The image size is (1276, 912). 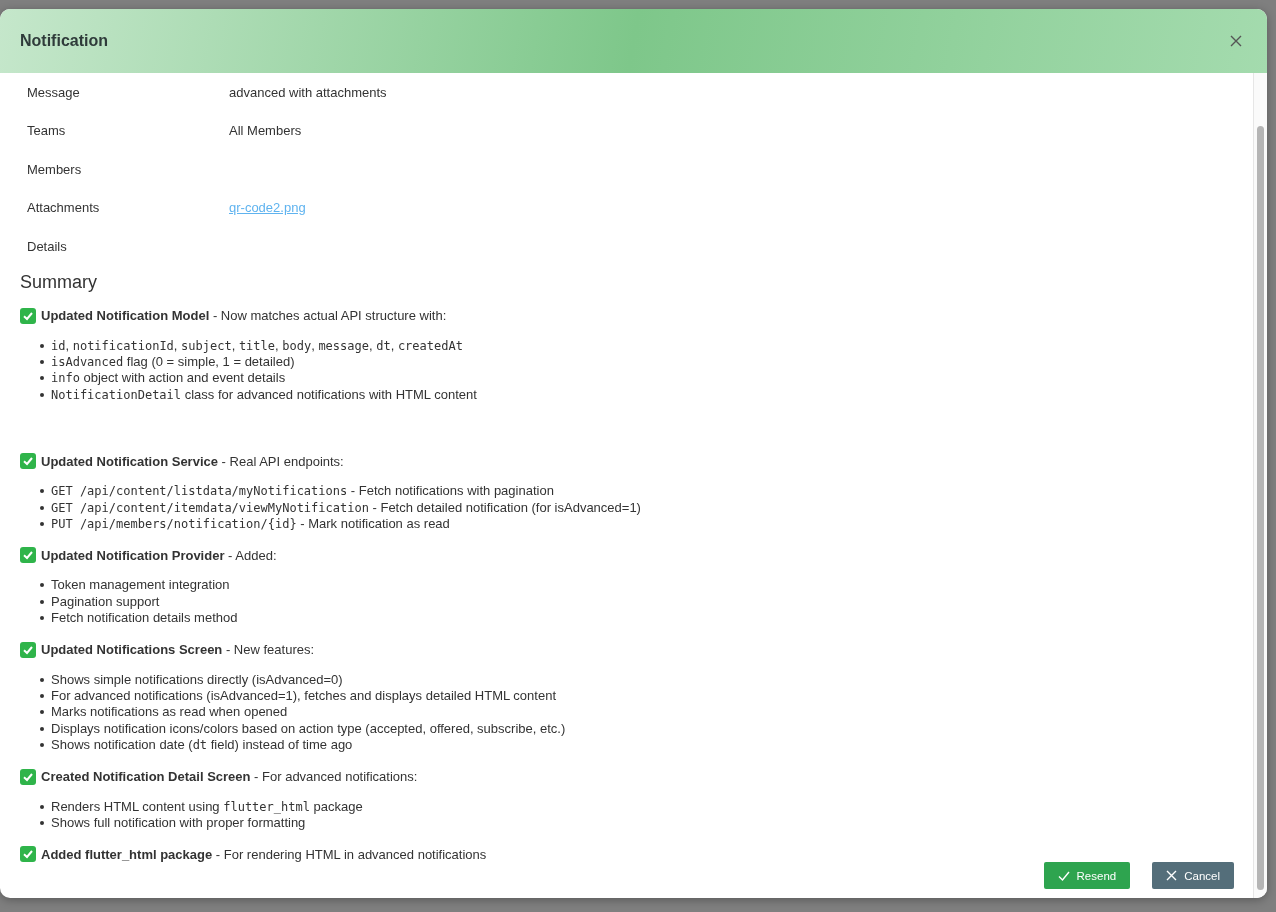 What do you see at coordinates (173, 362) in the screenshot?
I see `list-item: isAdvanced flag (0 = simple, 1 = detailed)` at bounding box center [173, 362].